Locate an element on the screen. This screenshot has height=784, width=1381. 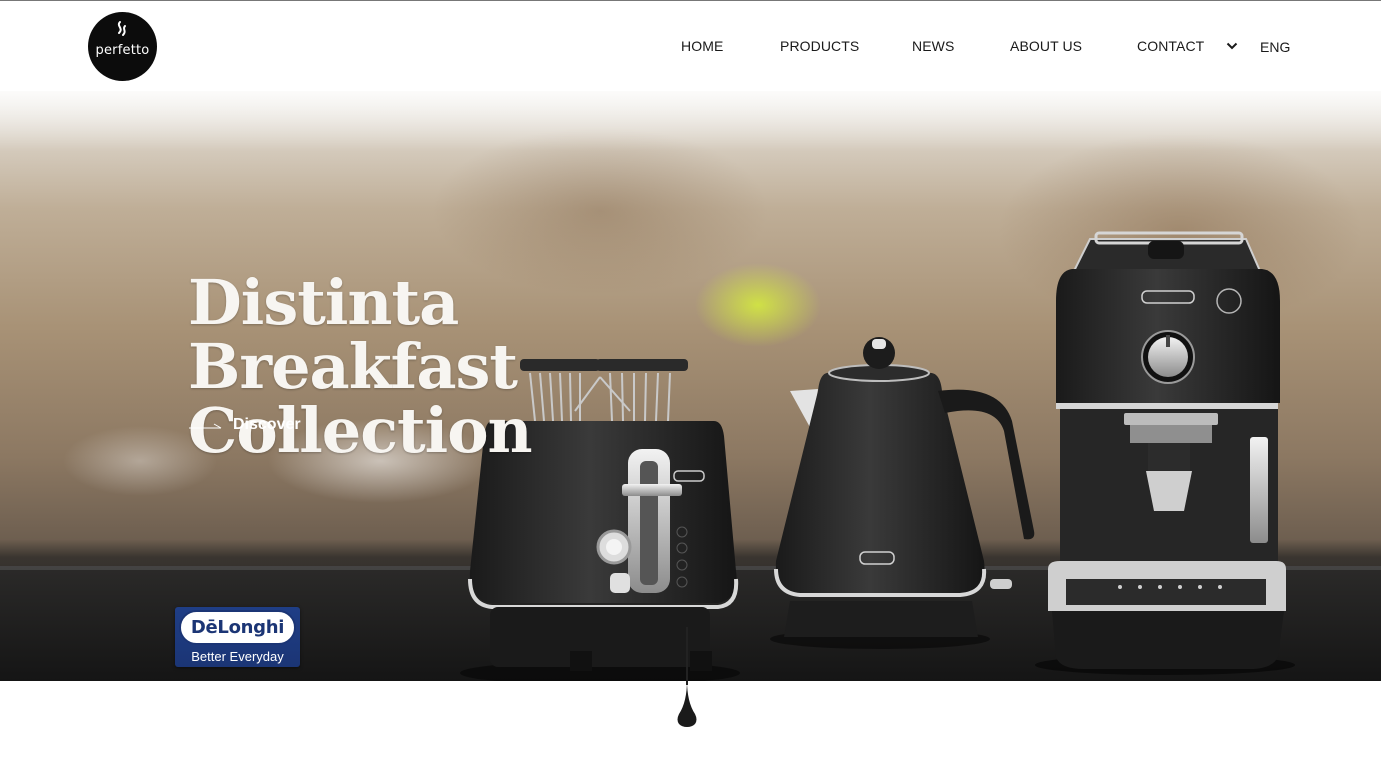
scroll-drop-icon is located at coordinates (687, 704).